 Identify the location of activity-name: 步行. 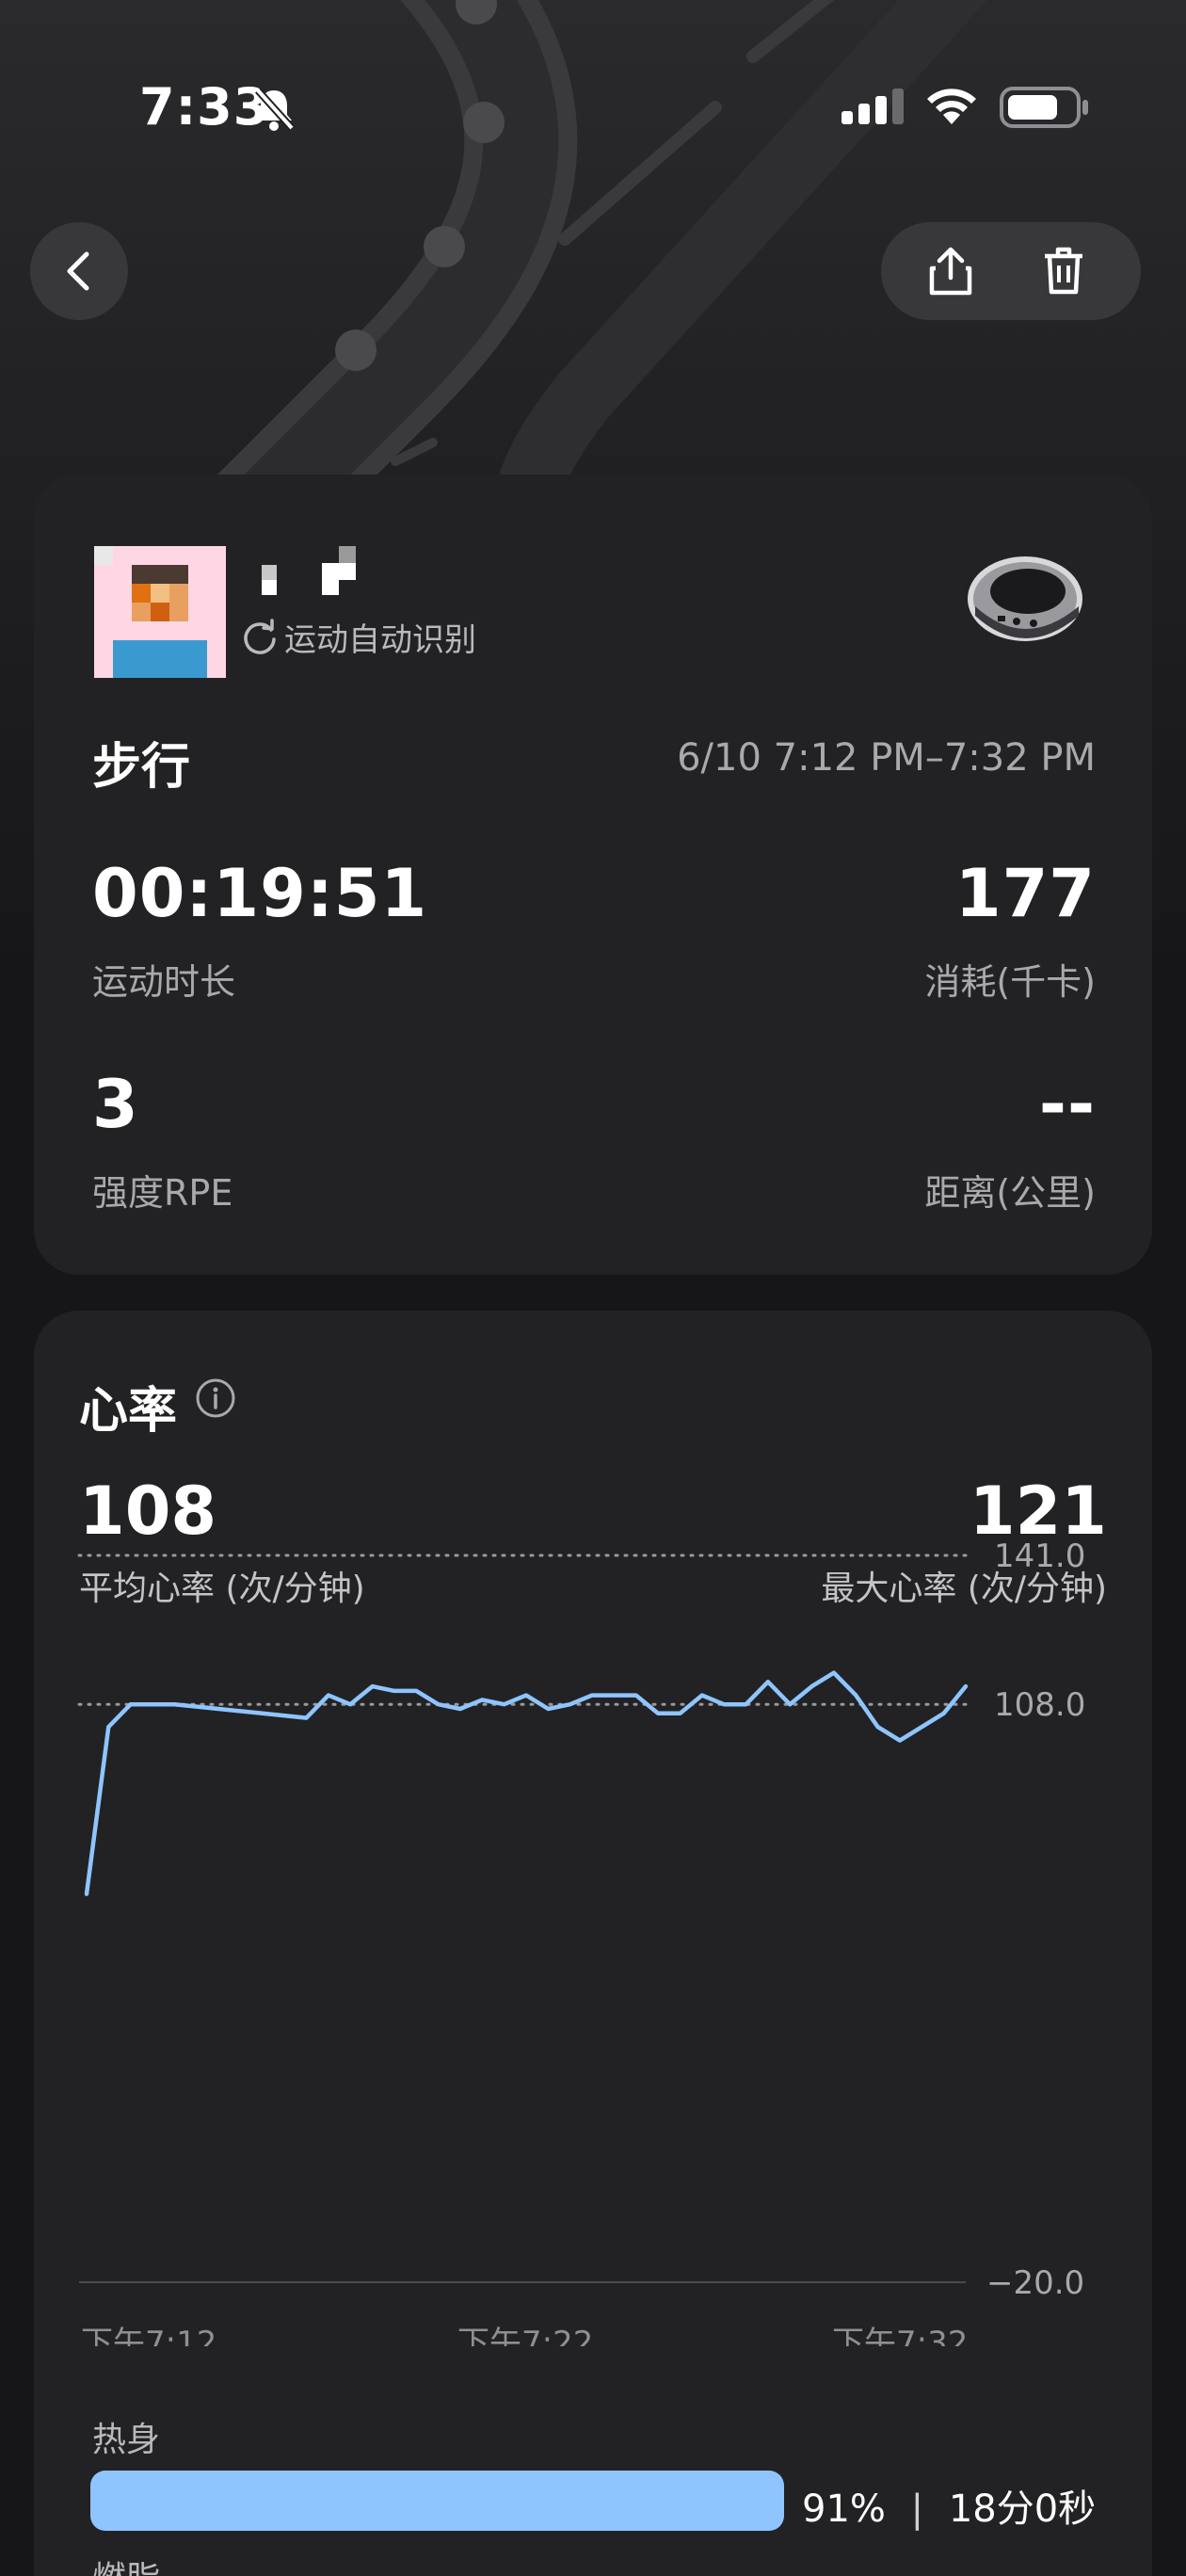
(141, 767).